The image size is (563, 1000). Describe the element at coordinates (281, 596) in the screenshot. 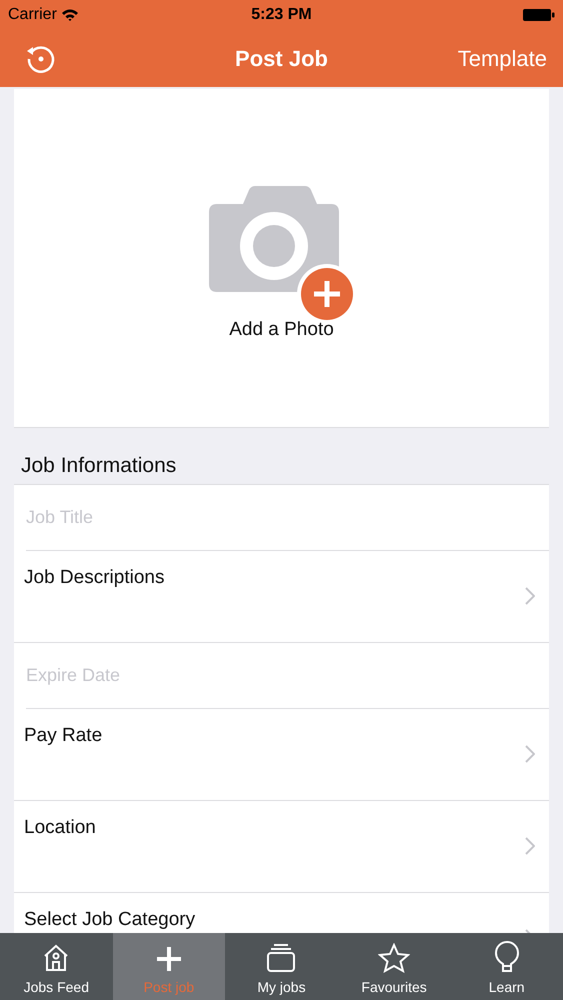

I see `form-row: Job Descriptions` at that location.